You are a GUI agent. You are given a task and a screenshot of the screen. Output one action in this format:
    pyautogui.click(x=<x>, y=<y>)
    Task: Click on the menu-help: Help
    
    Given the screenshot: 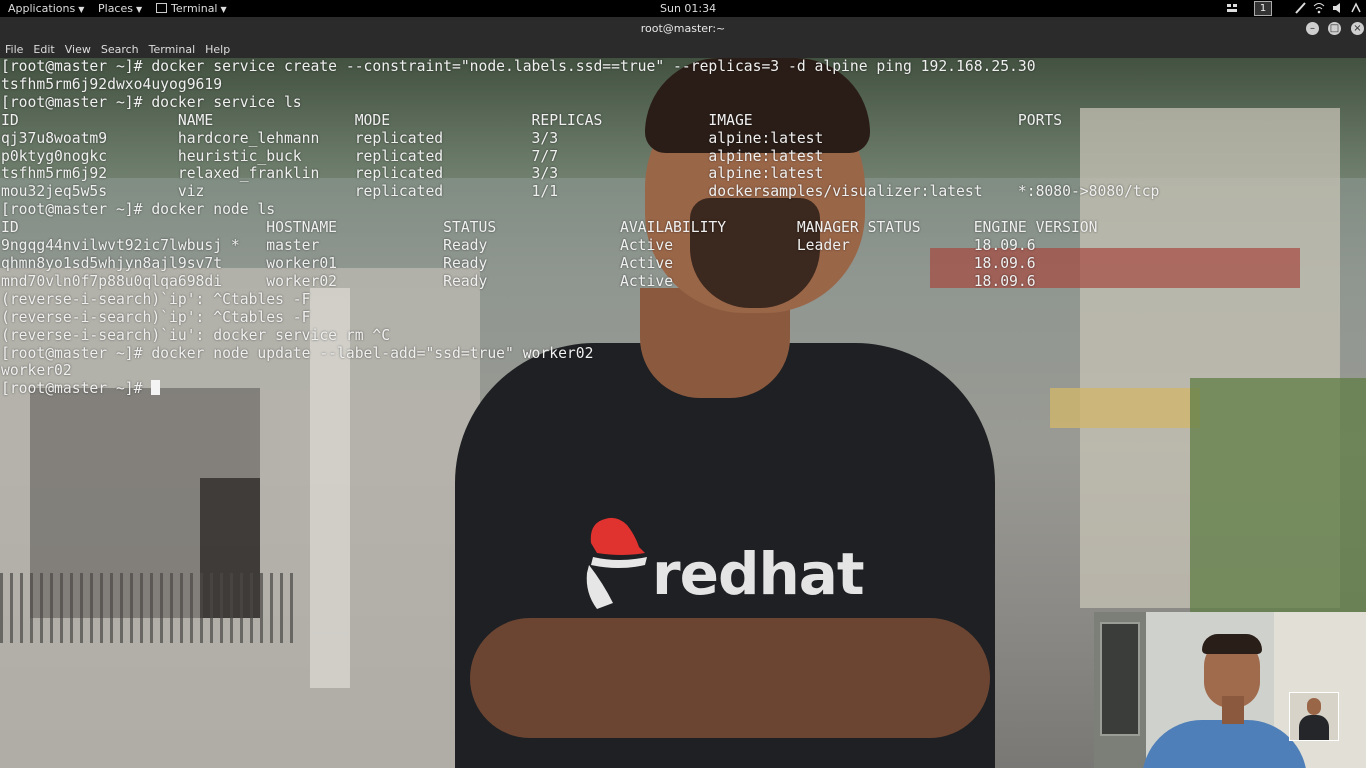 What is the action you would take?
    pyautogui.click(x=217, y=49)
    